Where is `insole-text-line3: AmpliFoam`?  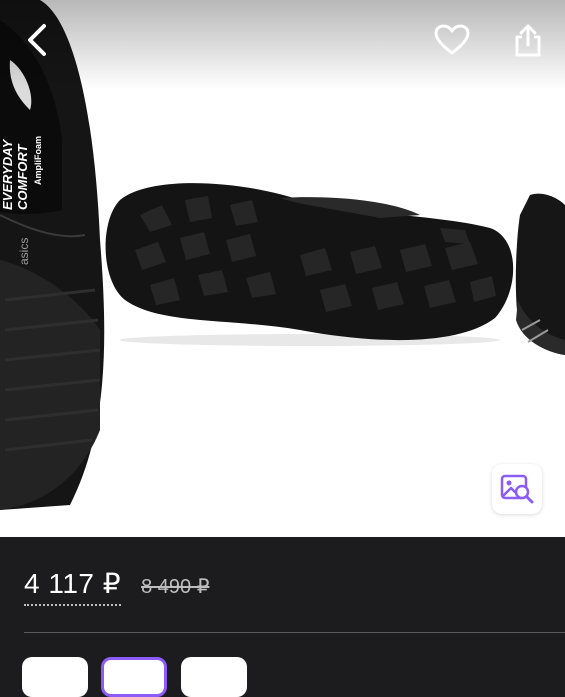
insole-text-line3: AmpliFoam is located at coordinates (38, 160).